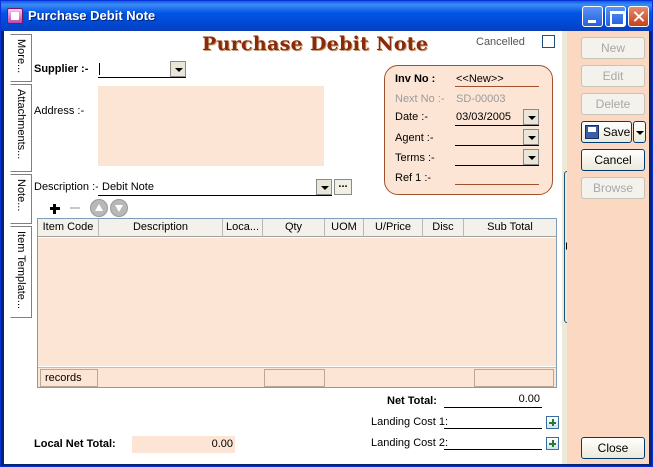  Describe the element at coordinates (61, 69) in the screenshot. I see `supplier-label: Supplier :-` at that location.